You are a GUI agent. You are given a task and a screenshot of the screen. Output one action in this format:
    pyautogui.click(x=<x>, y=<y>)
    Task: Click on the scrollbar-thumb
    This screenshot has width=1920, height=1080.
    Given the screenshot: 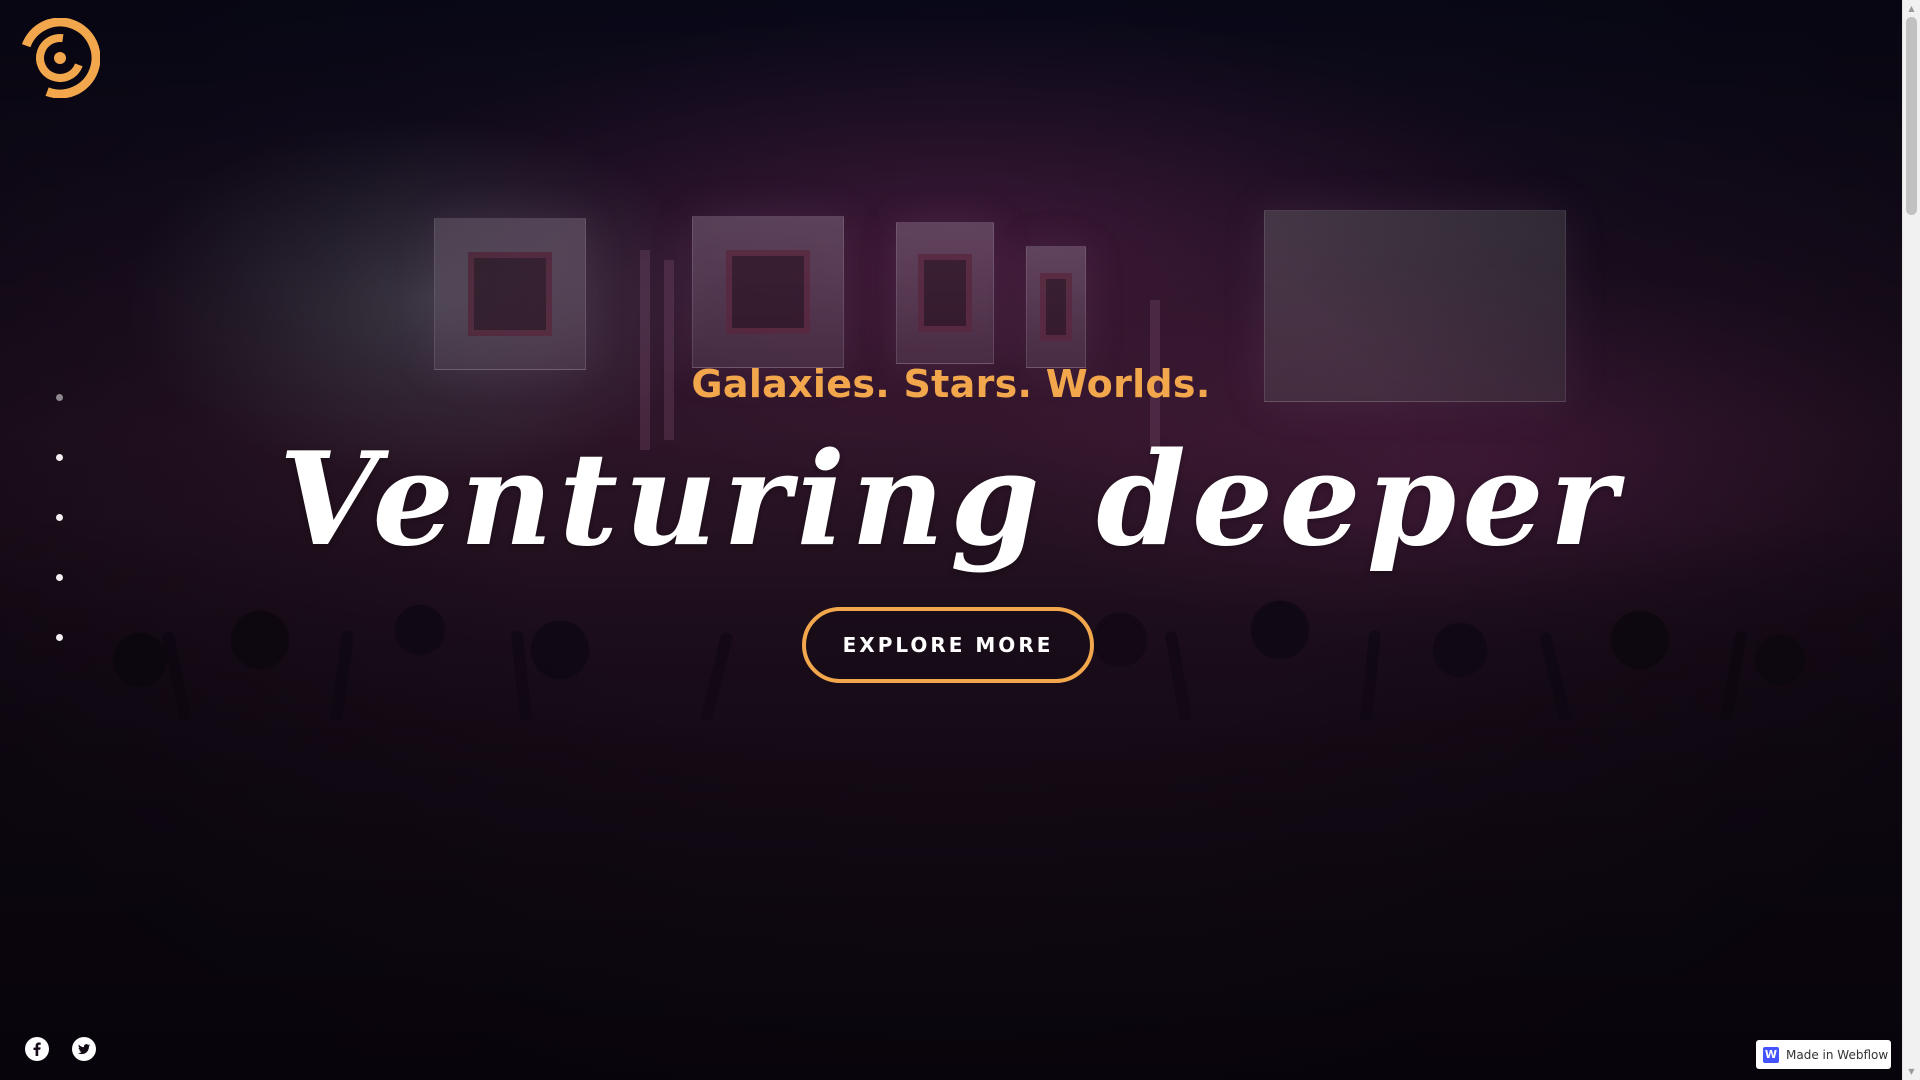 What is the action you would take?
    pyautogui.click(x=1911, y=116)
    